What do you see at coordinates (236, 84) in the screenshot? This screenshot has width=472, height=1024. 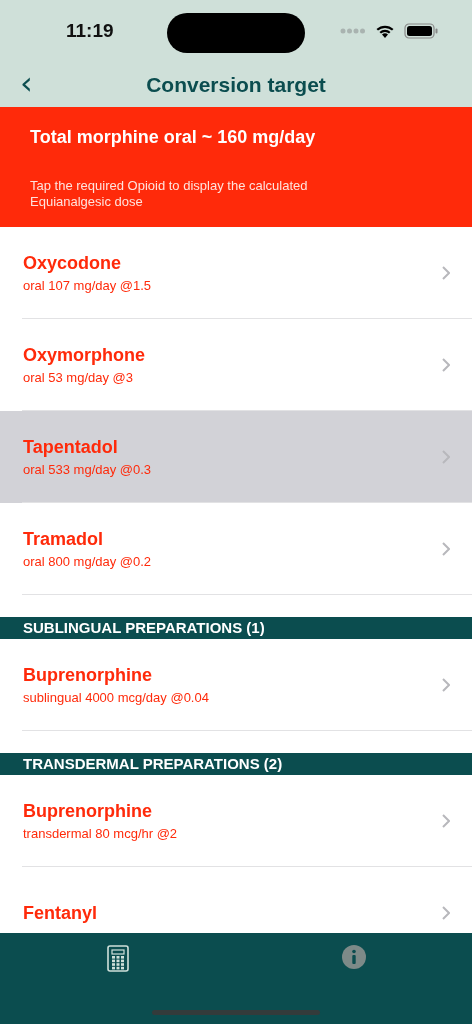 I see `screen-title: Conversion target` at bounding box center [236, 84].